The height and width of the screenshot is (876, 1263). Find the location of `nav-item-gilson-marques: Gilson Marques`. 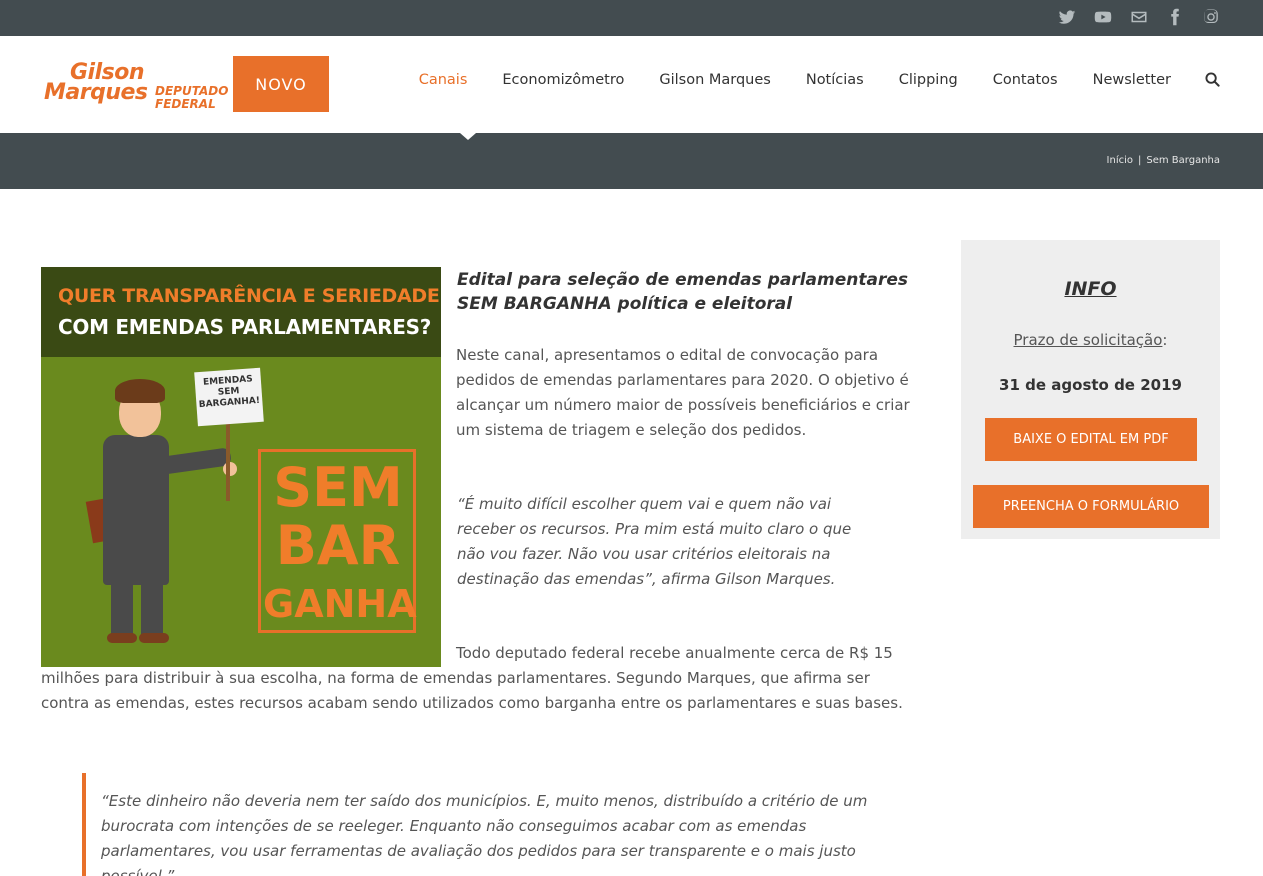

nav-item-gilson-marques: Gilson Marques is located at coordinates (715, 80).